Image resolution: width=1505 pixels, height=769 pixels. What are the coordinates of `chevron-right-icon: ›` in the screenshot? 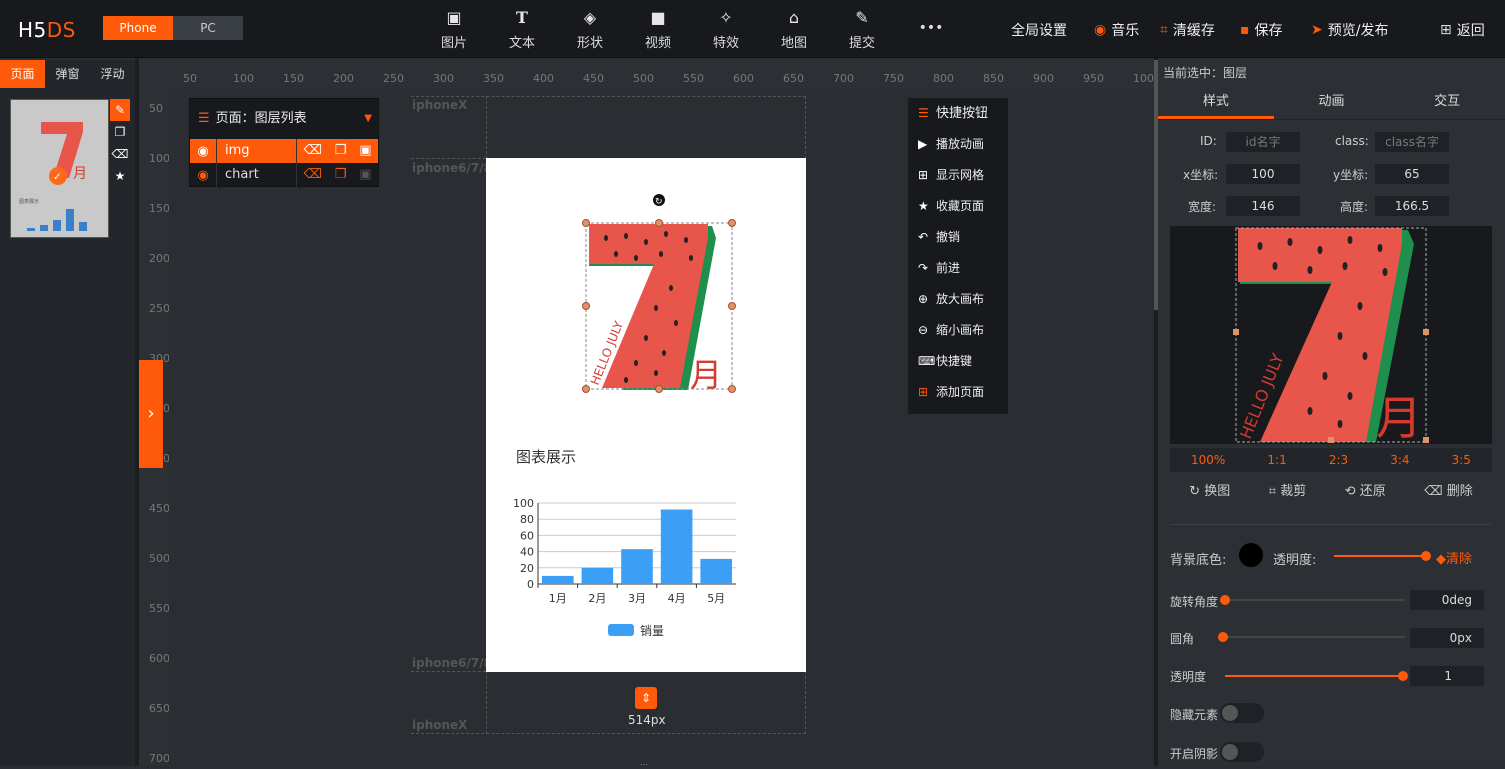 It's located at (151, 413).